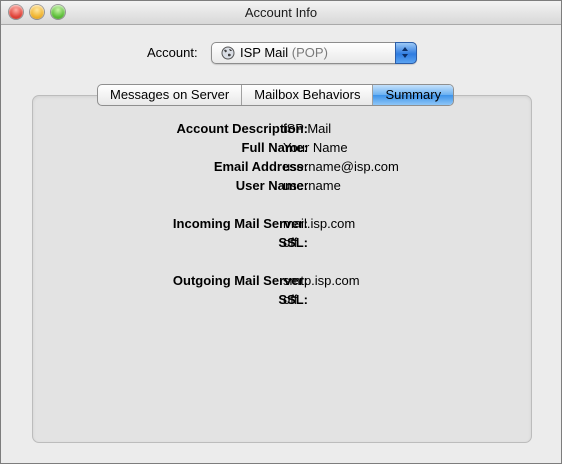 The image size is (562, 464). I want to click on tab-messages-on-server: Messages on Server, so click(170, 95).